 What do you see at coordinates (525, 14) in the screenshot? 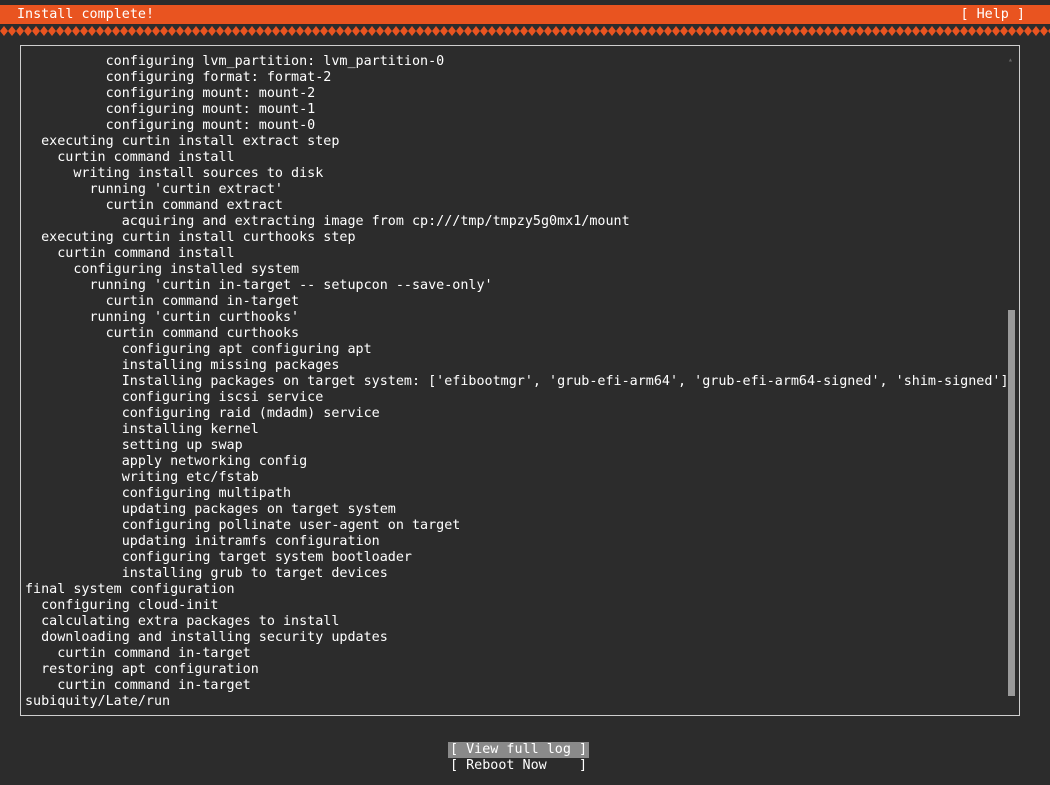
I see `title-bar: Install complete! [ Help ]` at bounding box center [525, 14].